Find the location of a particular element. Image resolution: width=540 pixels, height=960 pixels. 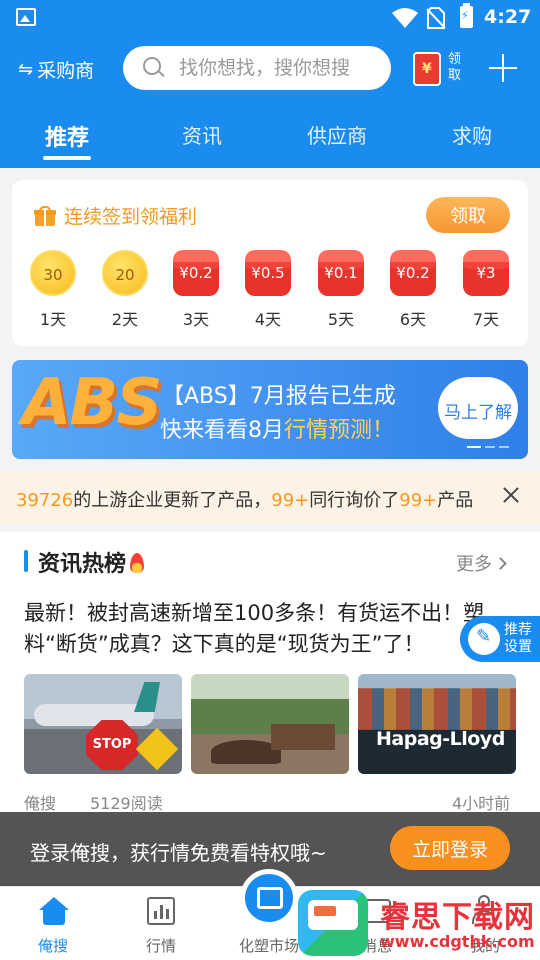

header-tabs: 推荐 资讯 供应商 求购 is located at coordinates (270, 142).